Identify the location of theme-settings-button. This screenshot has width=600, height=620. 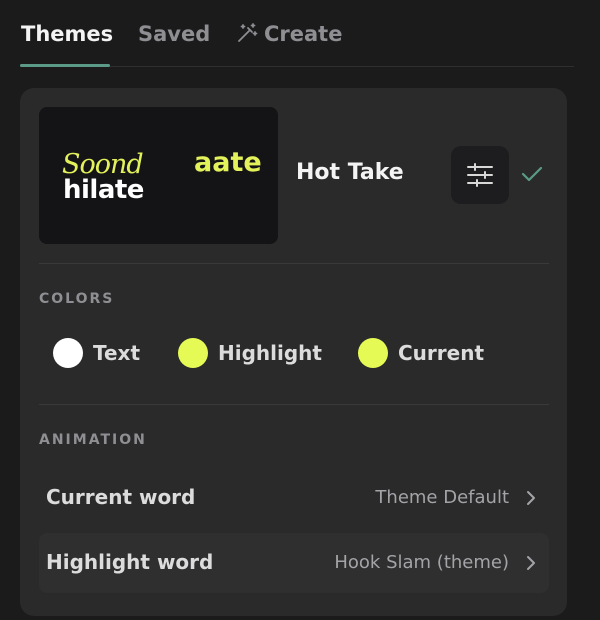
(480, 175).